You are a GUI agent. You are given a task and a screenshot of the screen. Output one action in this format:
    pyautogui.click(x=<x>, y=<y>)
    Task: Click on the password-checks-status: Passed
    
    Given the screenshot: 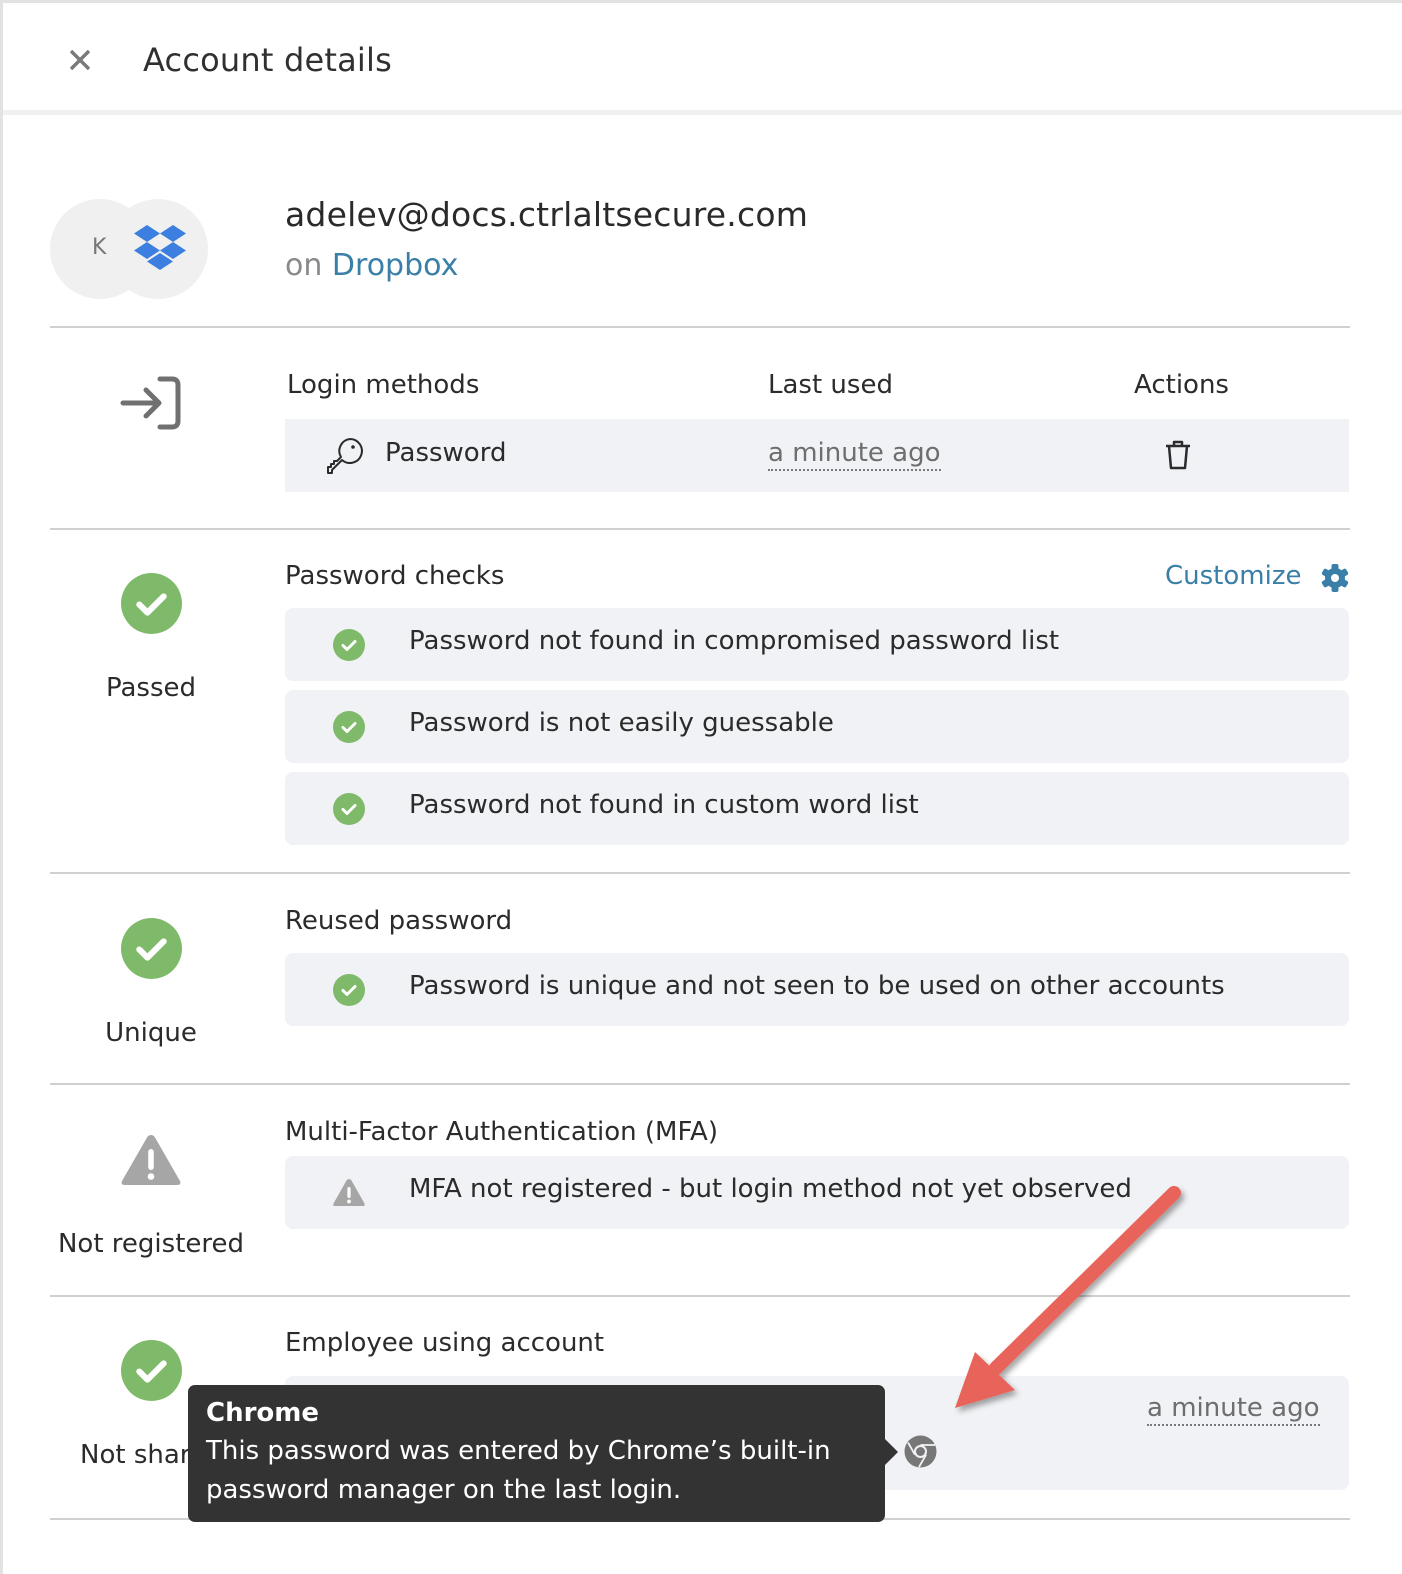 What is the action you would take?
    pyautogui.click(x=151, y=688)
    